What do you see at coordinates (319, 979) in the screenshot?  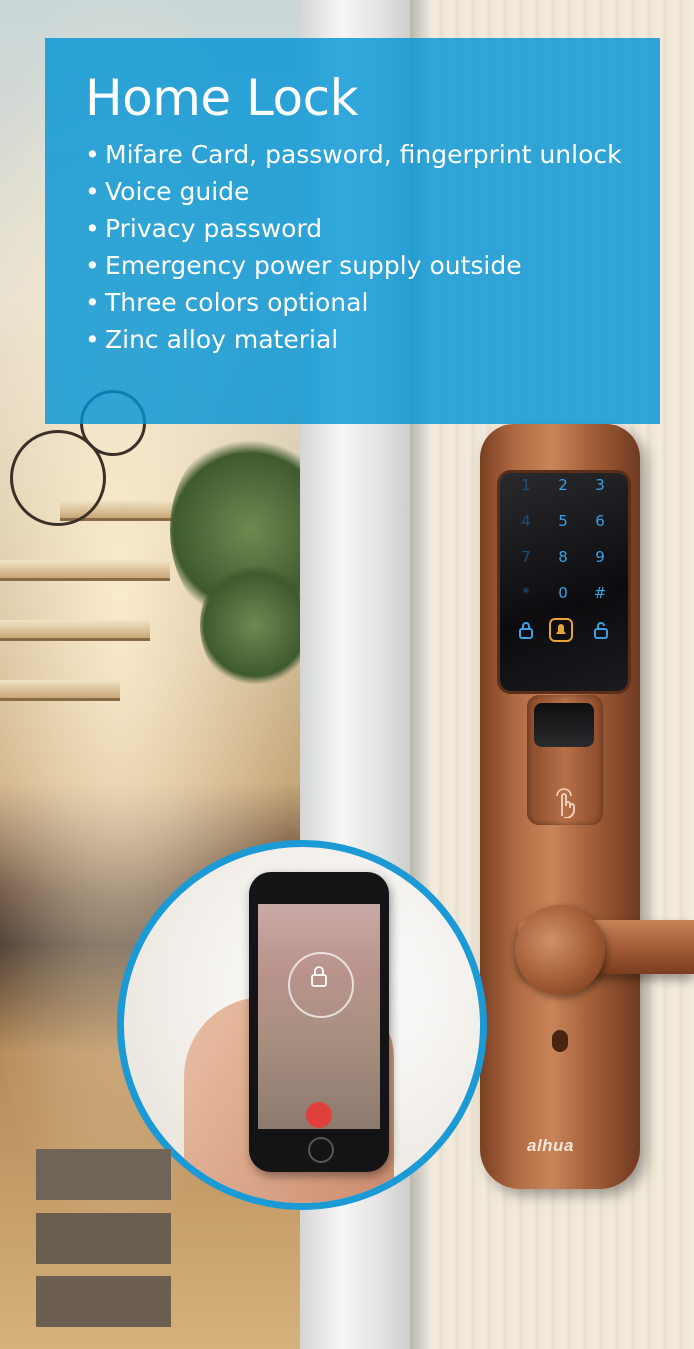 I see `padlock-icon` at bounding box center [319, 979].